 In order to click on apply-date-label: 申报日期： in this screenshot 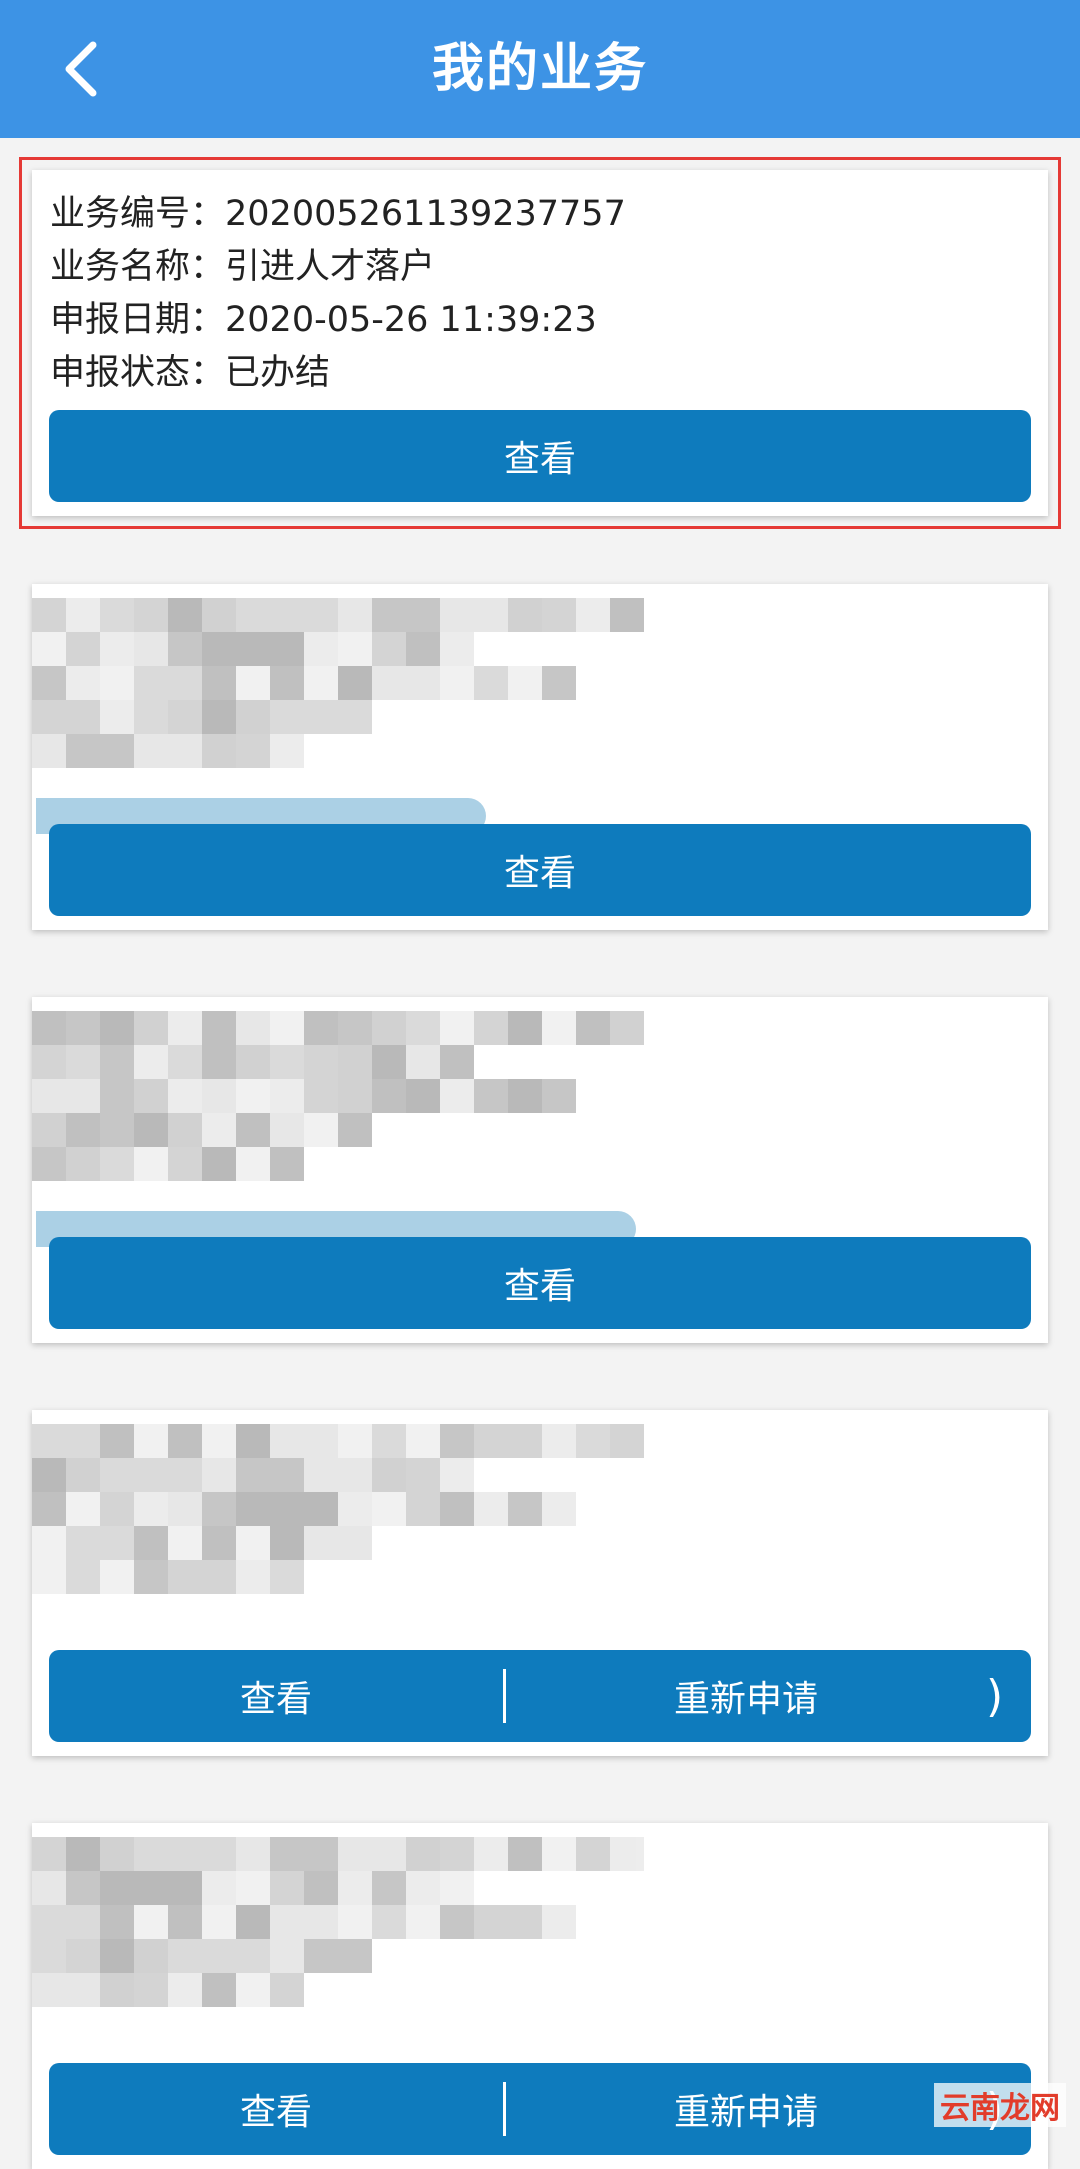, I will do `click(138, 320)`.